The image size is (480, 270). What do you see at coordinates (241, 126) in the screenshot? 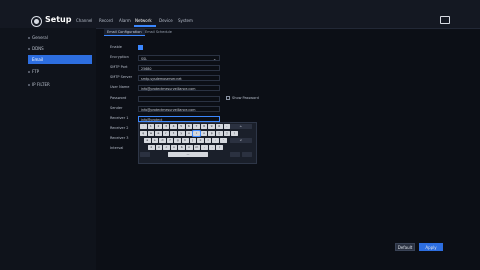
I see `backspace-key: ←` at bounding box center [241, 126].